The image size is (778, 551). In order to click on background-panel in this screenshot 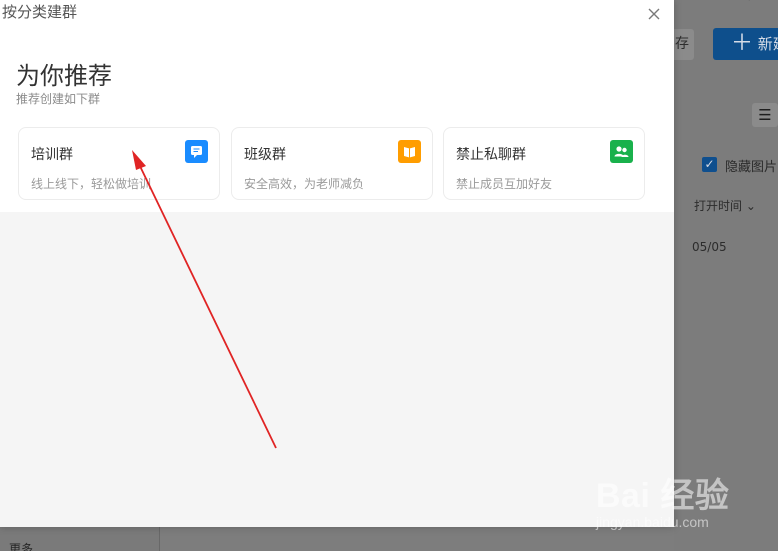, I will do `click(726, 275)`.